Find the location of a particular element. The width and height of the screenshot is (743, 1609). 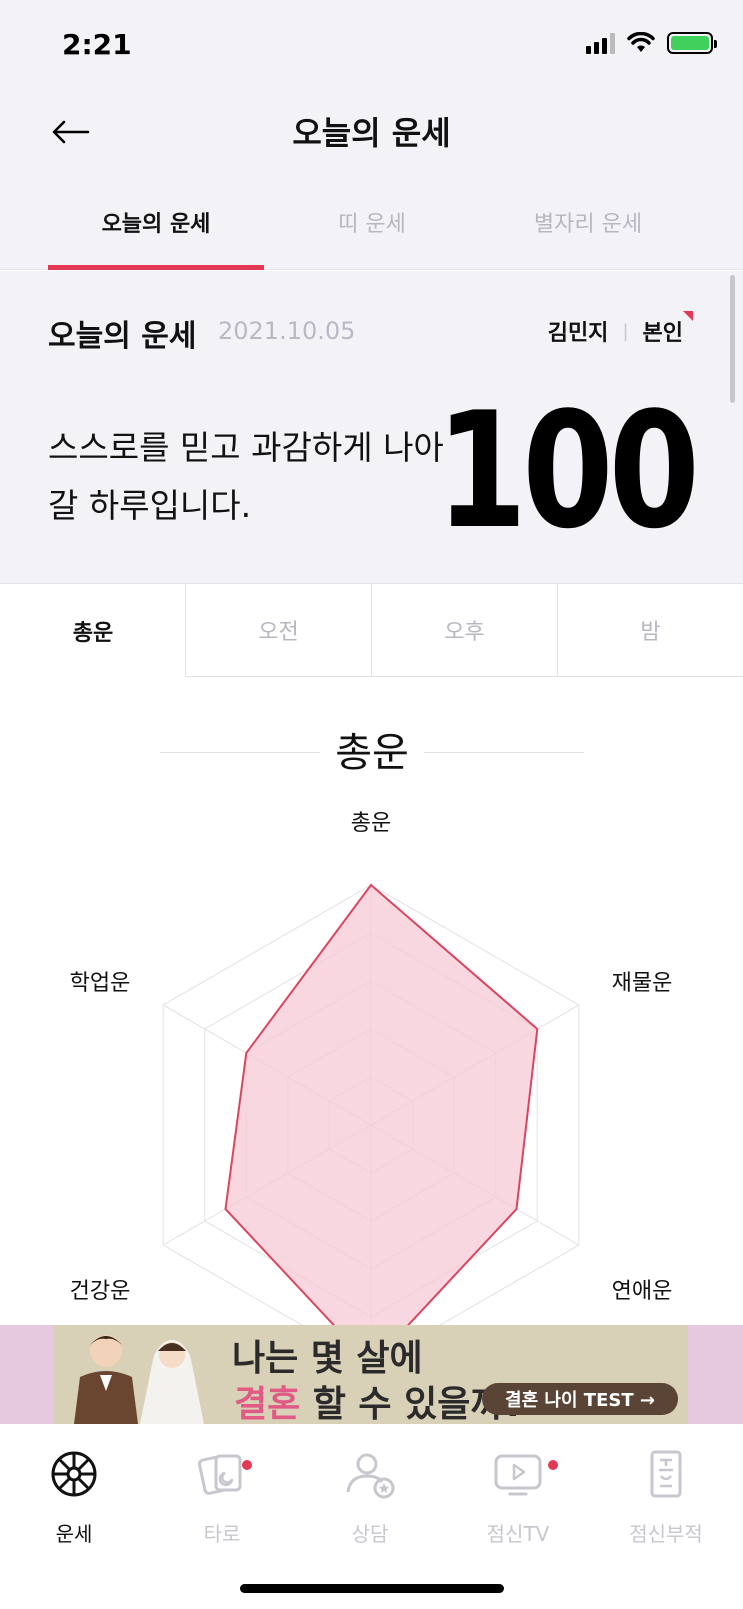

tab-night: 밤 is located at coordinates (650, 630).